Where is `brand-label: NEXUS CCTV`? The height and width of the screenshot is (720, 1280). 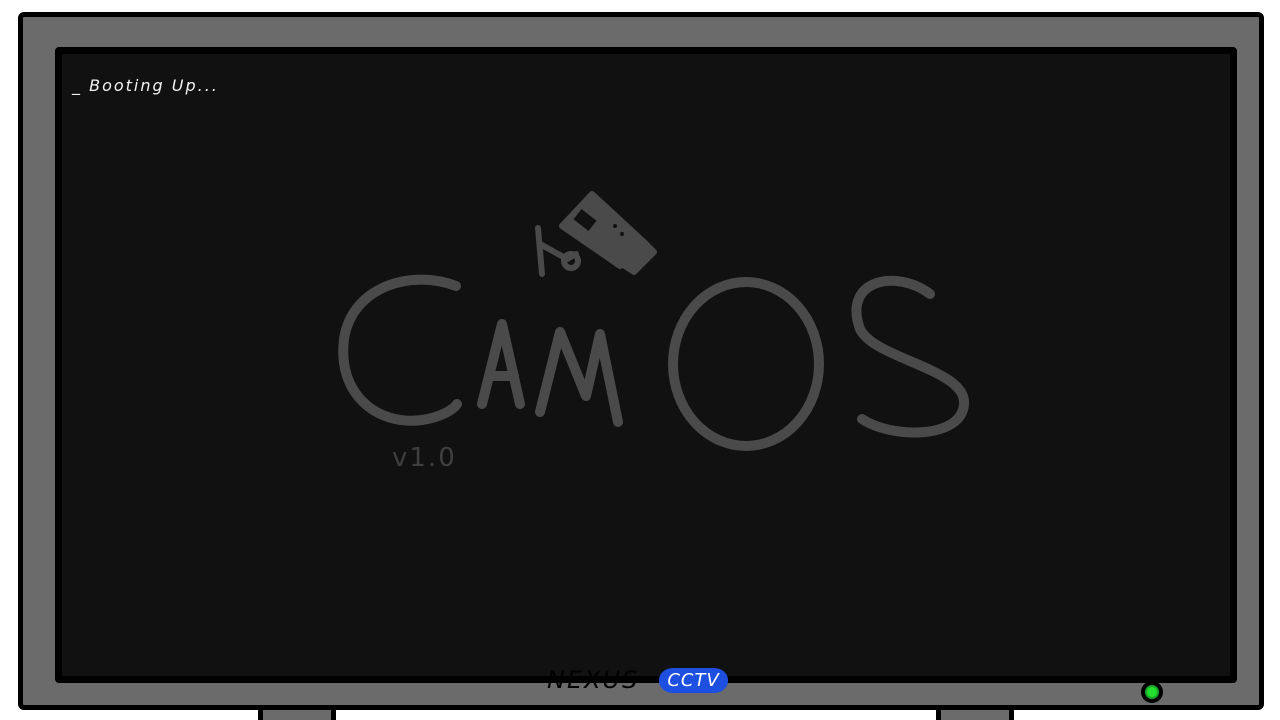
brand-label: NEXUS CCTV is located at coordinates (637, 680).